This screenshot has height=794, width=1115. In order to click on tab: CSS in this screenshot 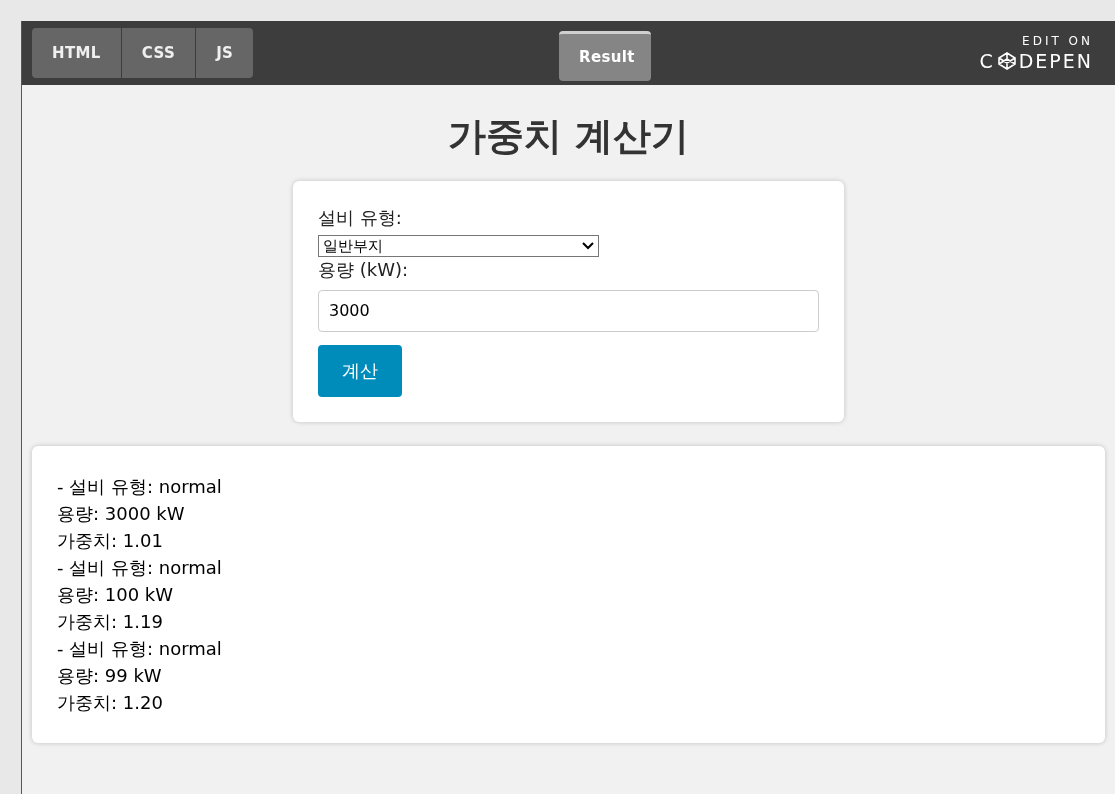, I will do `click(158, 53)`.